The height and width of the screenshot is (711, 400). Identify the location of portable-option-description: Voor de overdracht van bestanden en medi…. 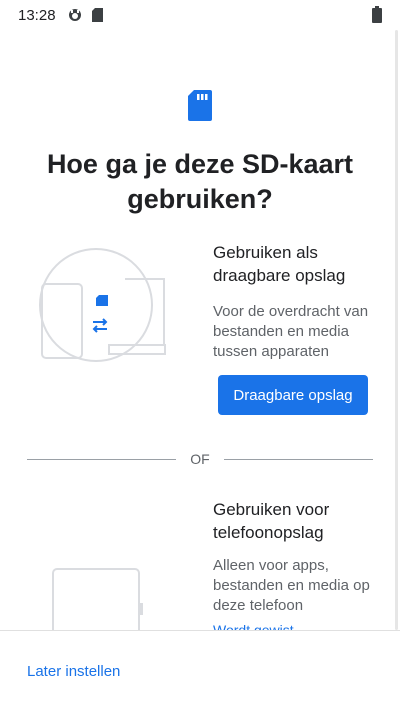
(291, 331).